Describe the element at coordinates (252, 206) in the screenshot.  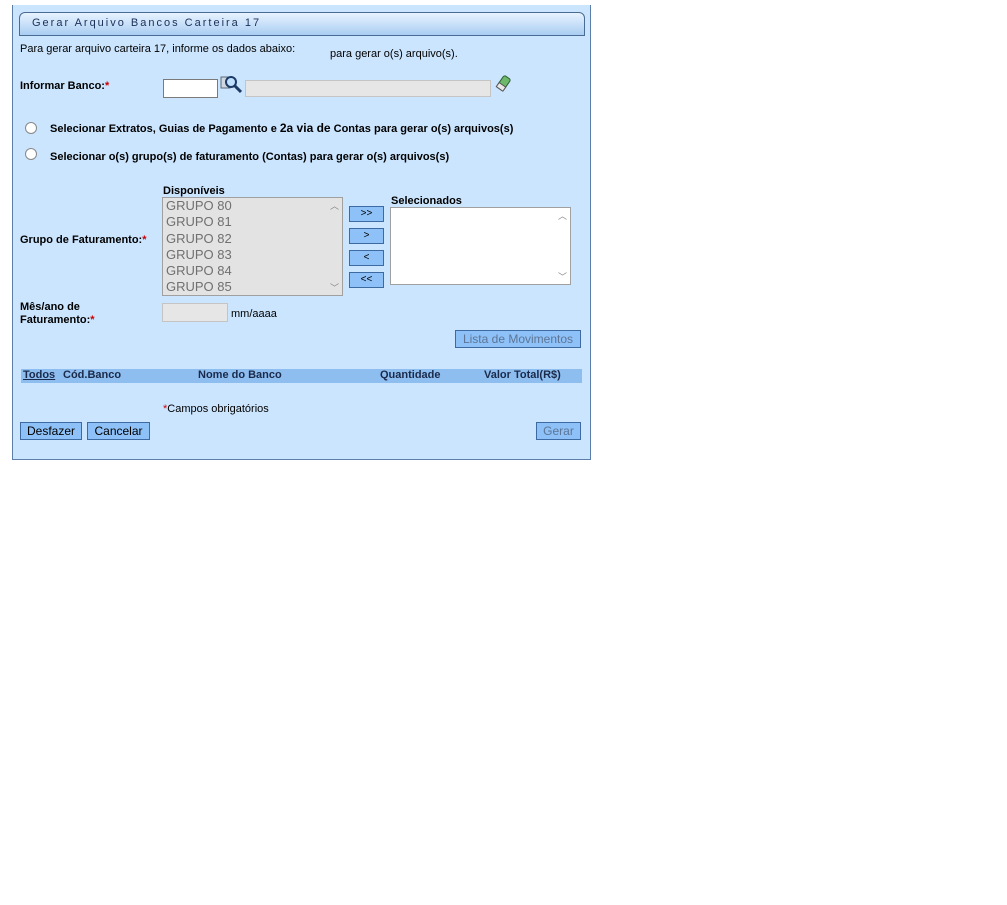
I see `list-item: GRUPO 80` at that location.